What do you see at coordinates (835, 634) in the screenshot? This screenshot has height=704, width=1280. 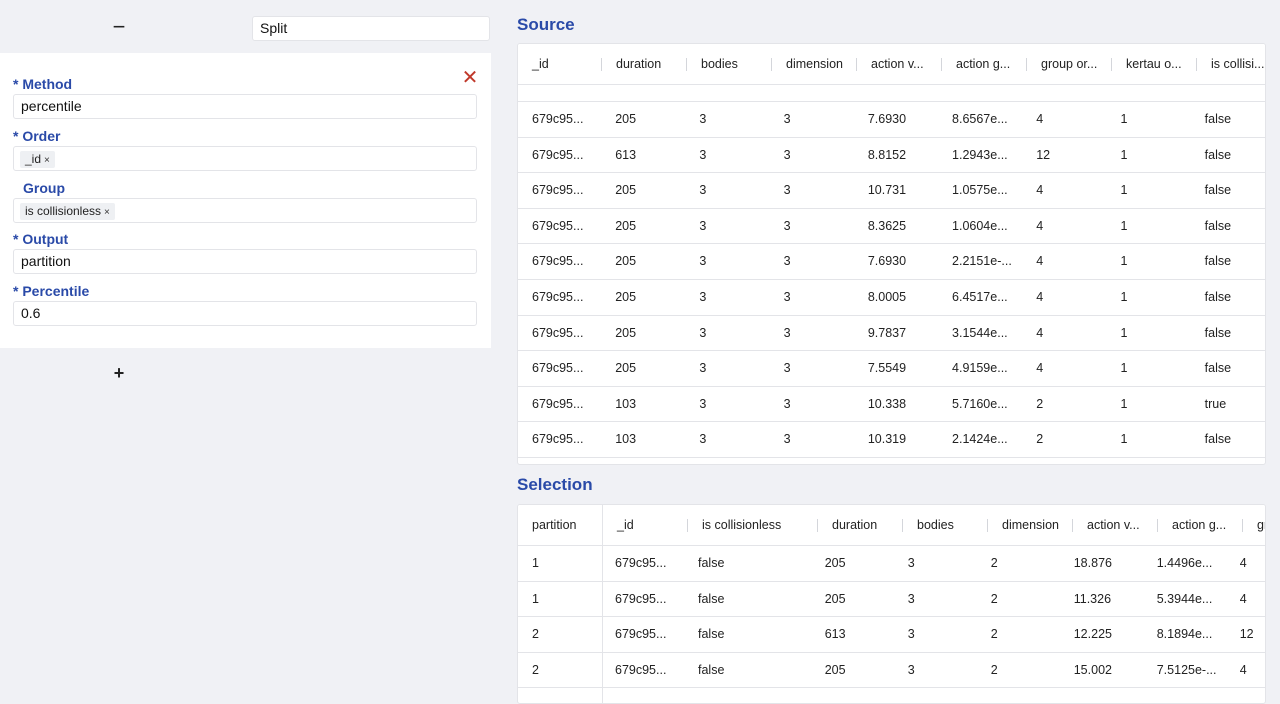 I see `table-cell: 613` at bounding box center [835, 634].